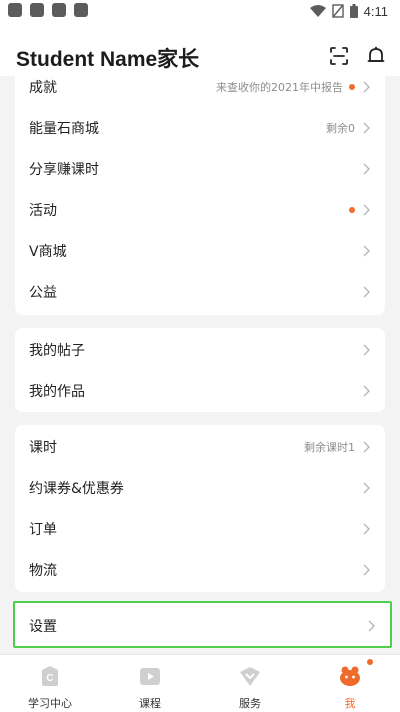 This screenshot has height=712, width=400. What do you see at coordinates (250, 676) in the screenshot?
I see `service-heart-icon` at bounding box center [250, 676].